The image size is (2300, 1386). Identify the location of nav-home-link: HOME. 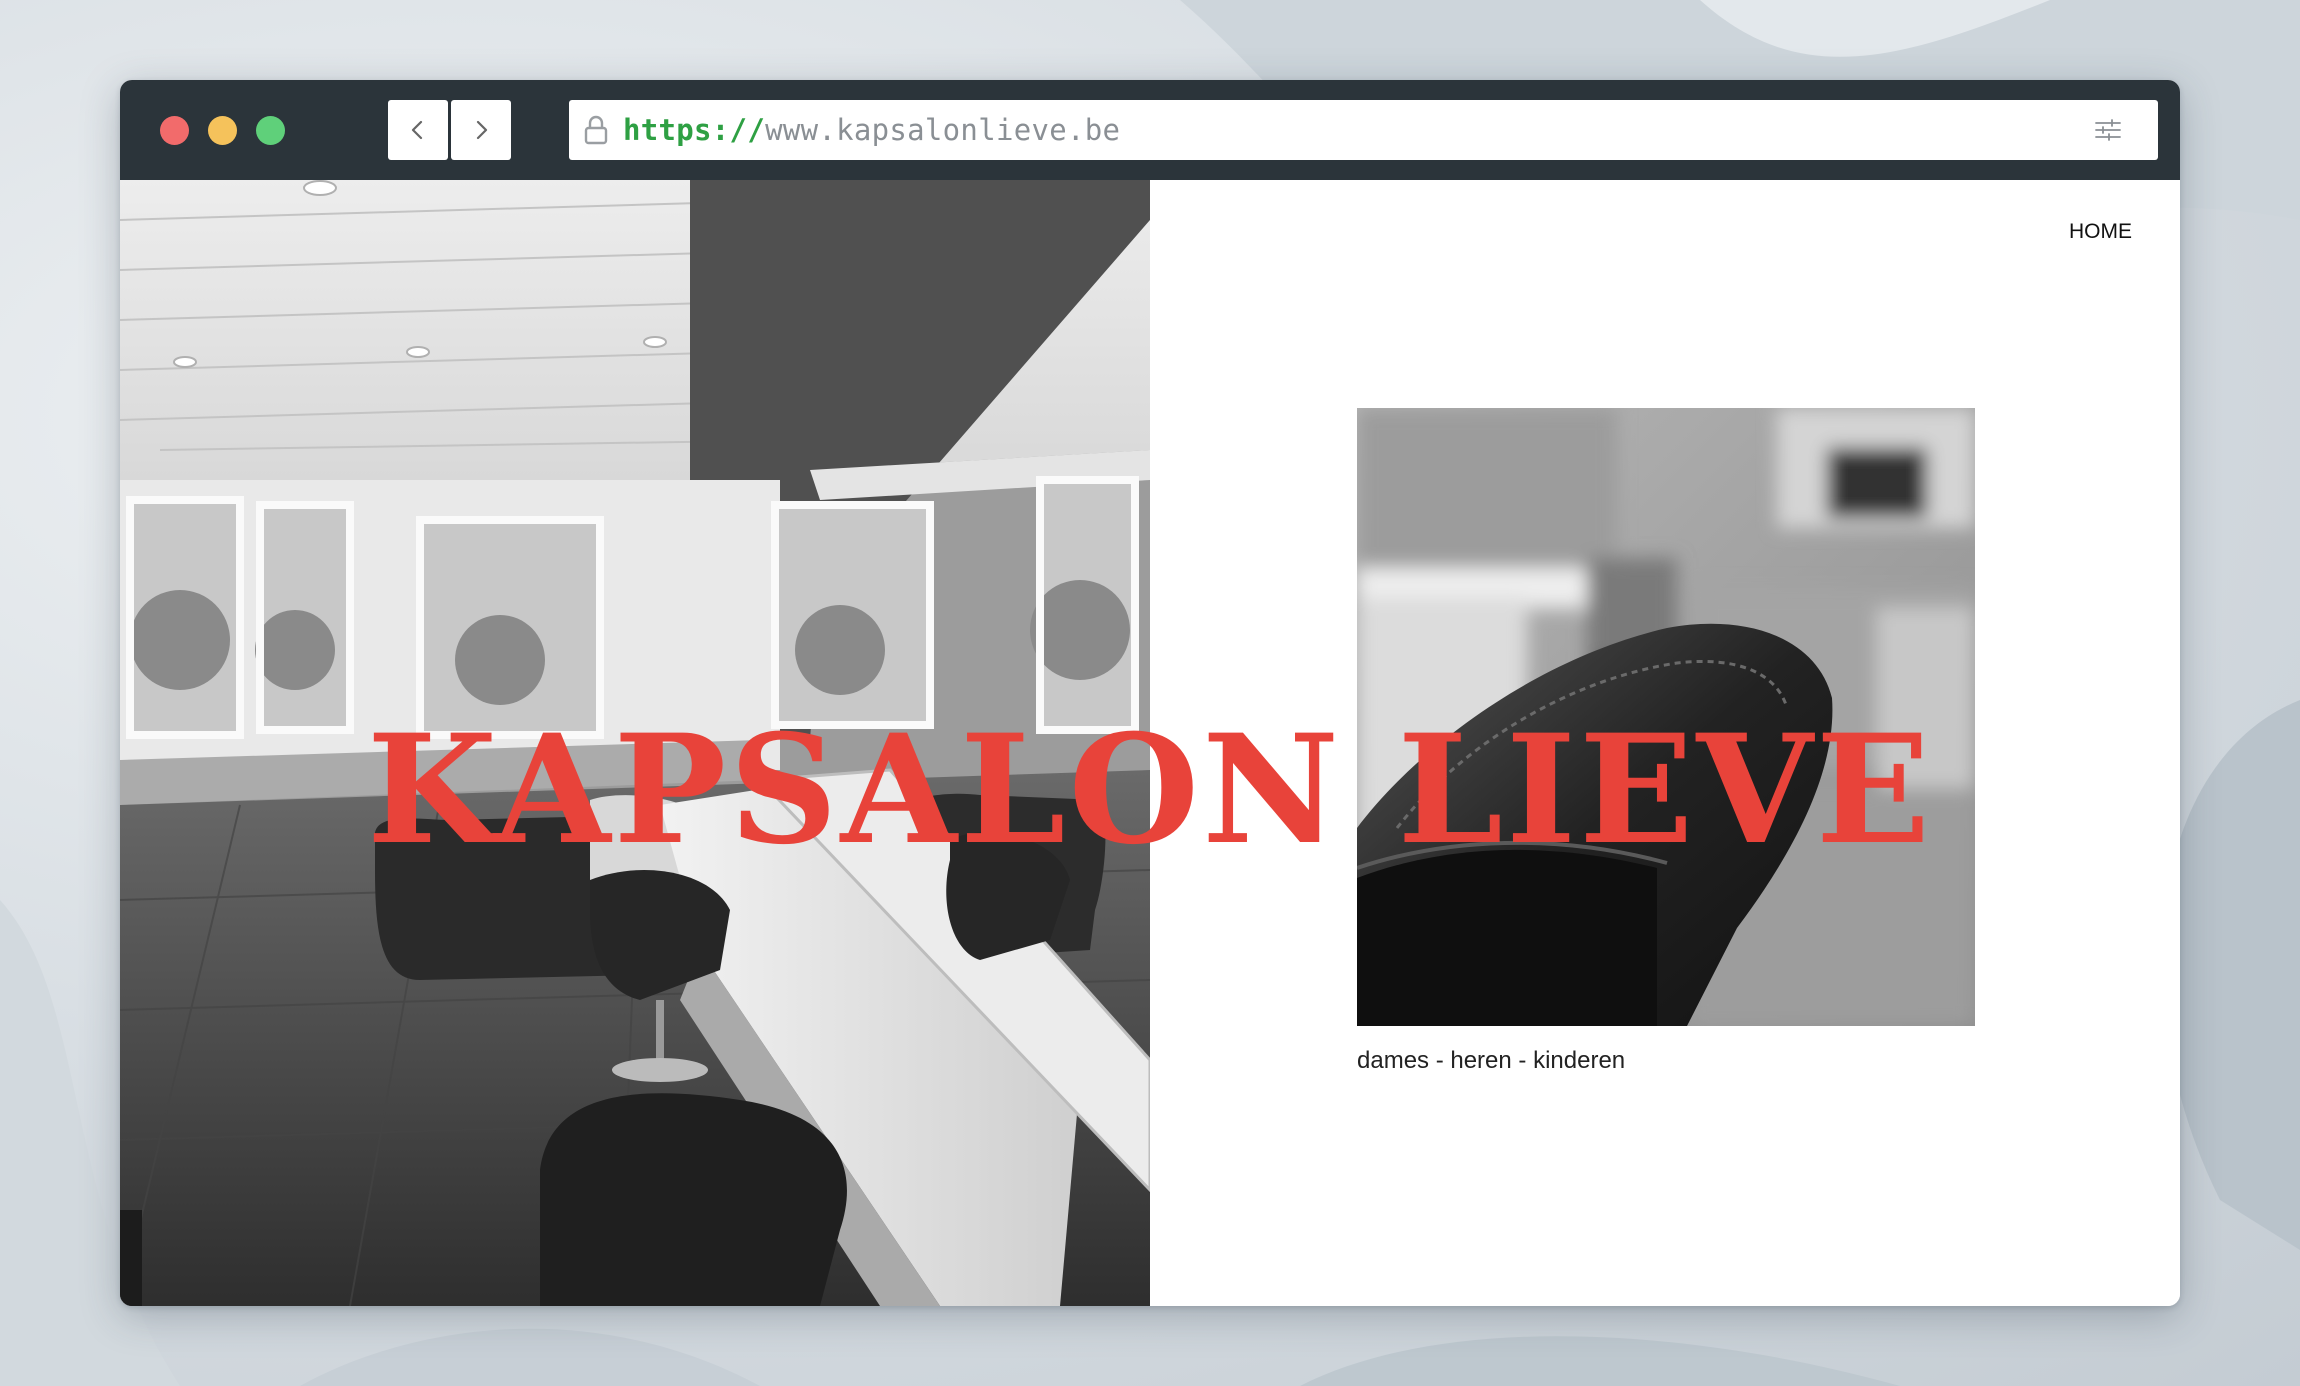
(2100, 232).